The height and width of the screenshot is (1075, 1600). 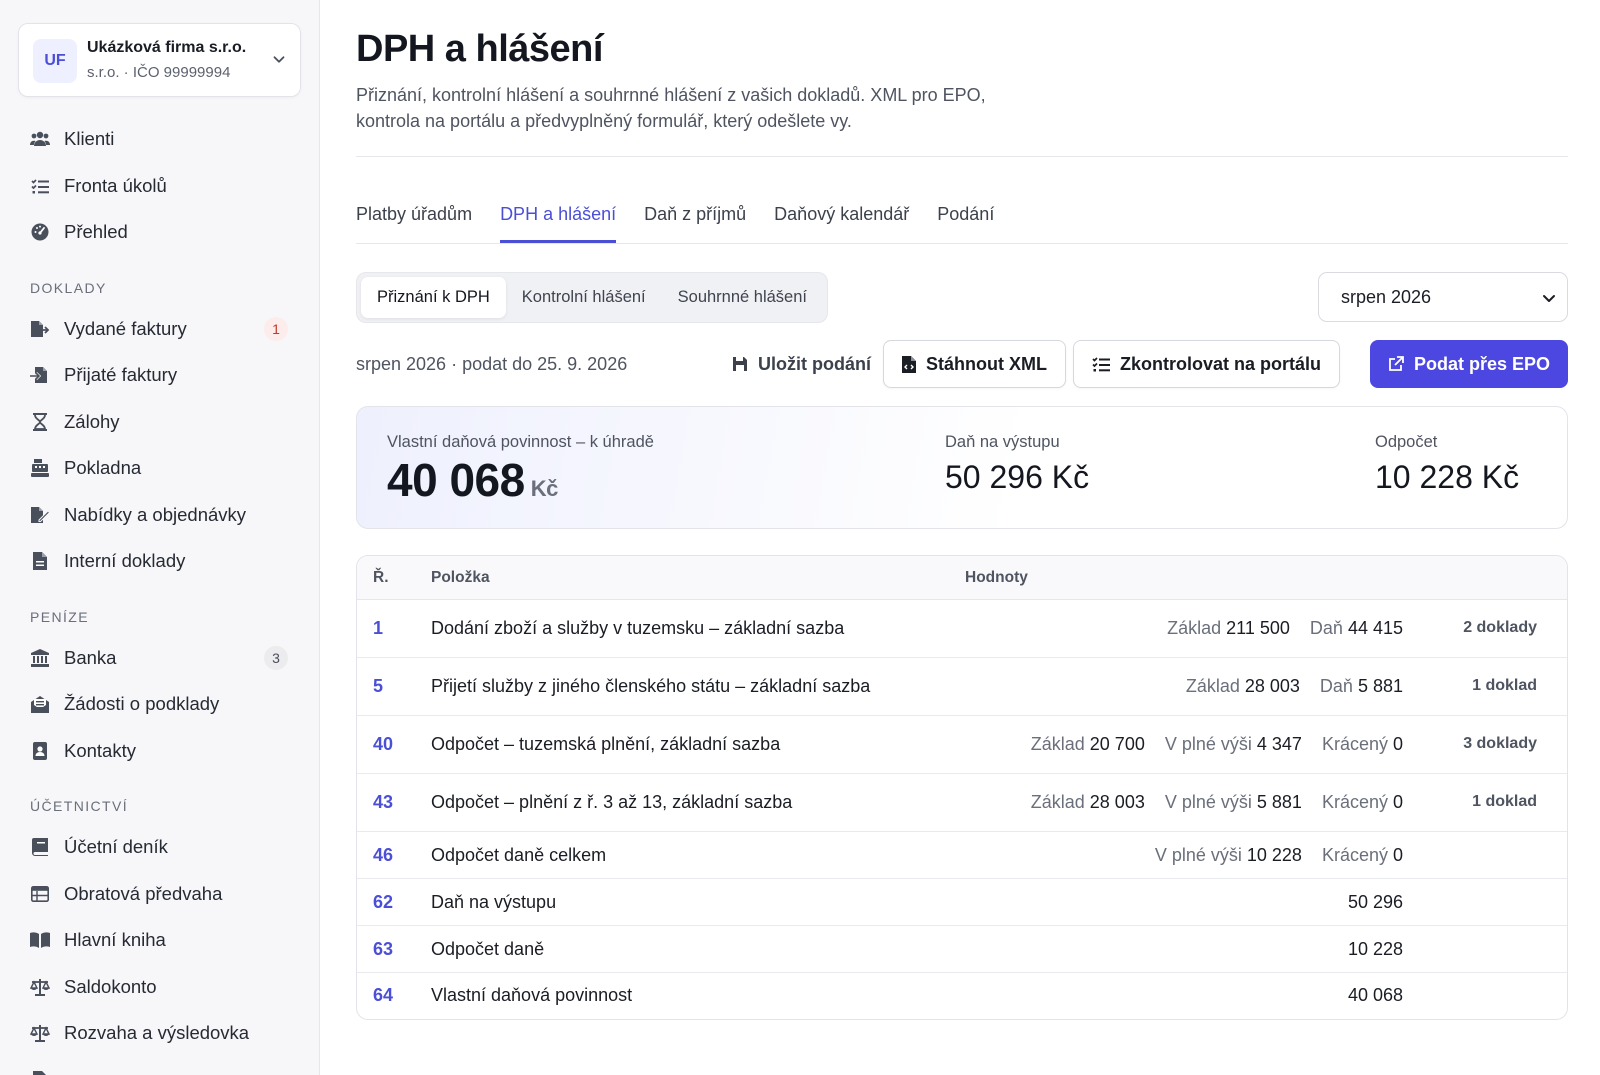 What do you see at coordinates (1482, 363) in the screenshot?
I see `submit-epo-label: Podat přes EPO` at bounding box center [1482, 363].